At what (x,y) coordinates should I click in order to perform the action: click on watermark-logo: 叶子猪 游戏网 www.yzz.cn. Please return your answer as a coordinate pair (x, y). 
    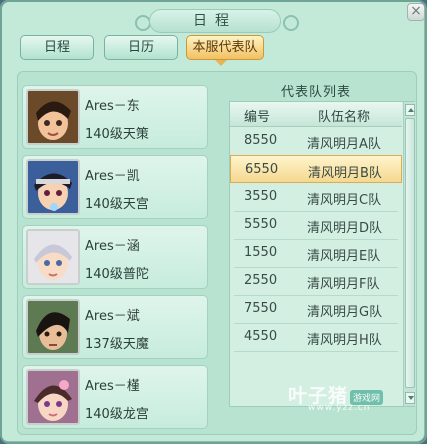
    Looking at the image, I should click on (336, 397).